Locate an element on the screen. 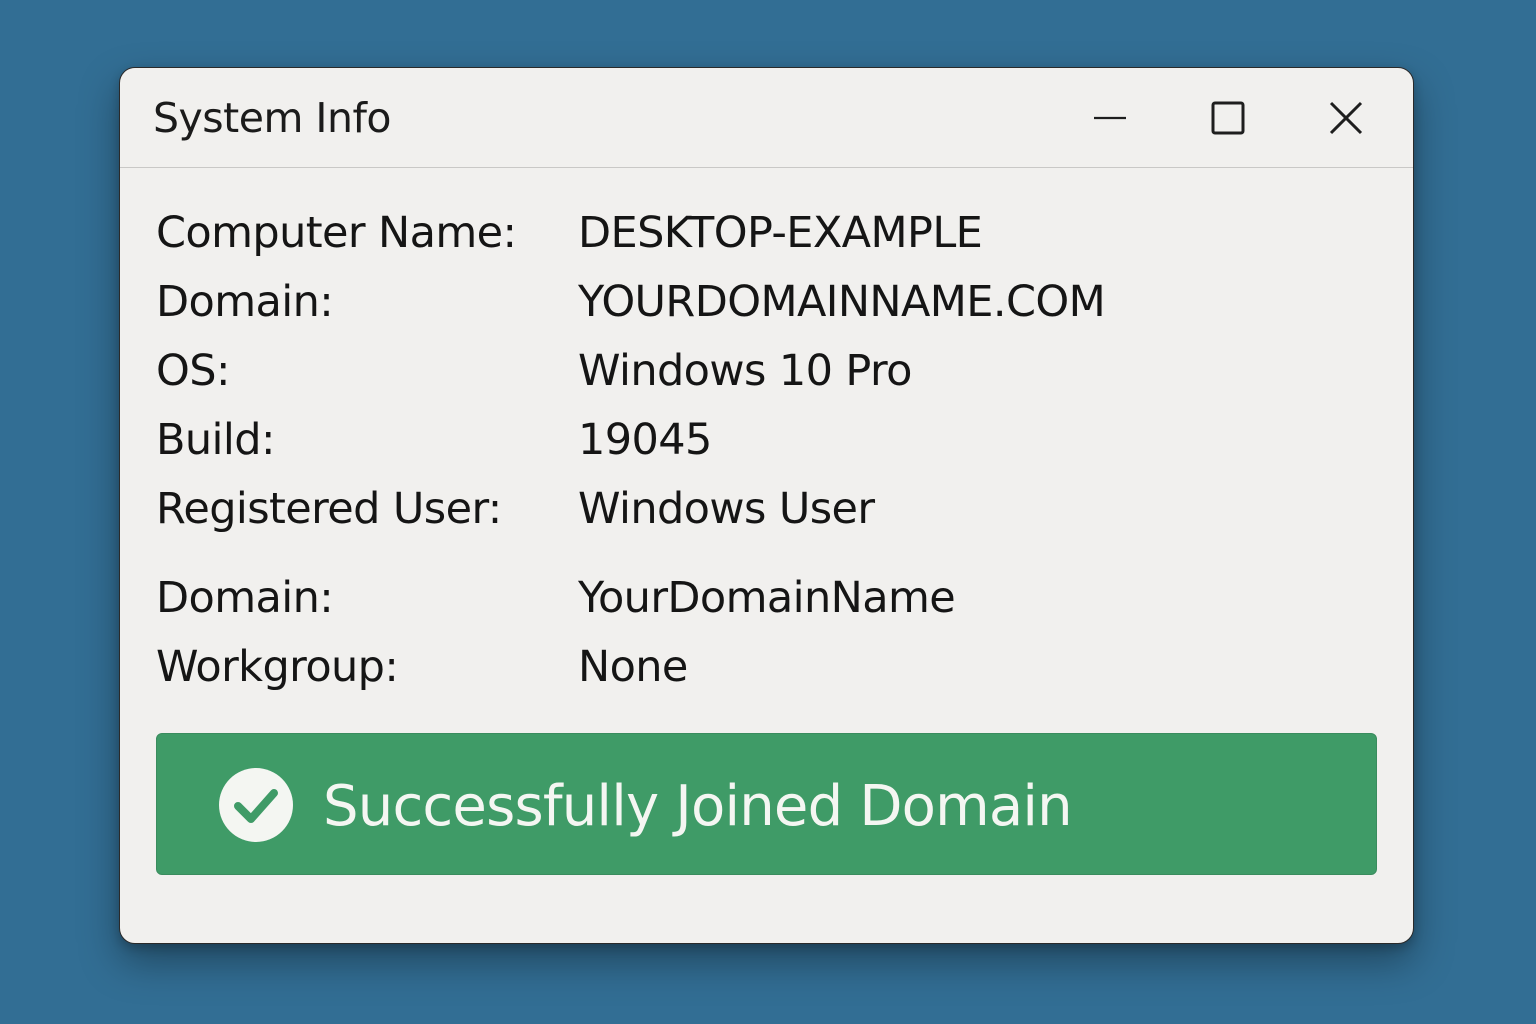  info-label: Registered User: is located at coordinates (329, 509).